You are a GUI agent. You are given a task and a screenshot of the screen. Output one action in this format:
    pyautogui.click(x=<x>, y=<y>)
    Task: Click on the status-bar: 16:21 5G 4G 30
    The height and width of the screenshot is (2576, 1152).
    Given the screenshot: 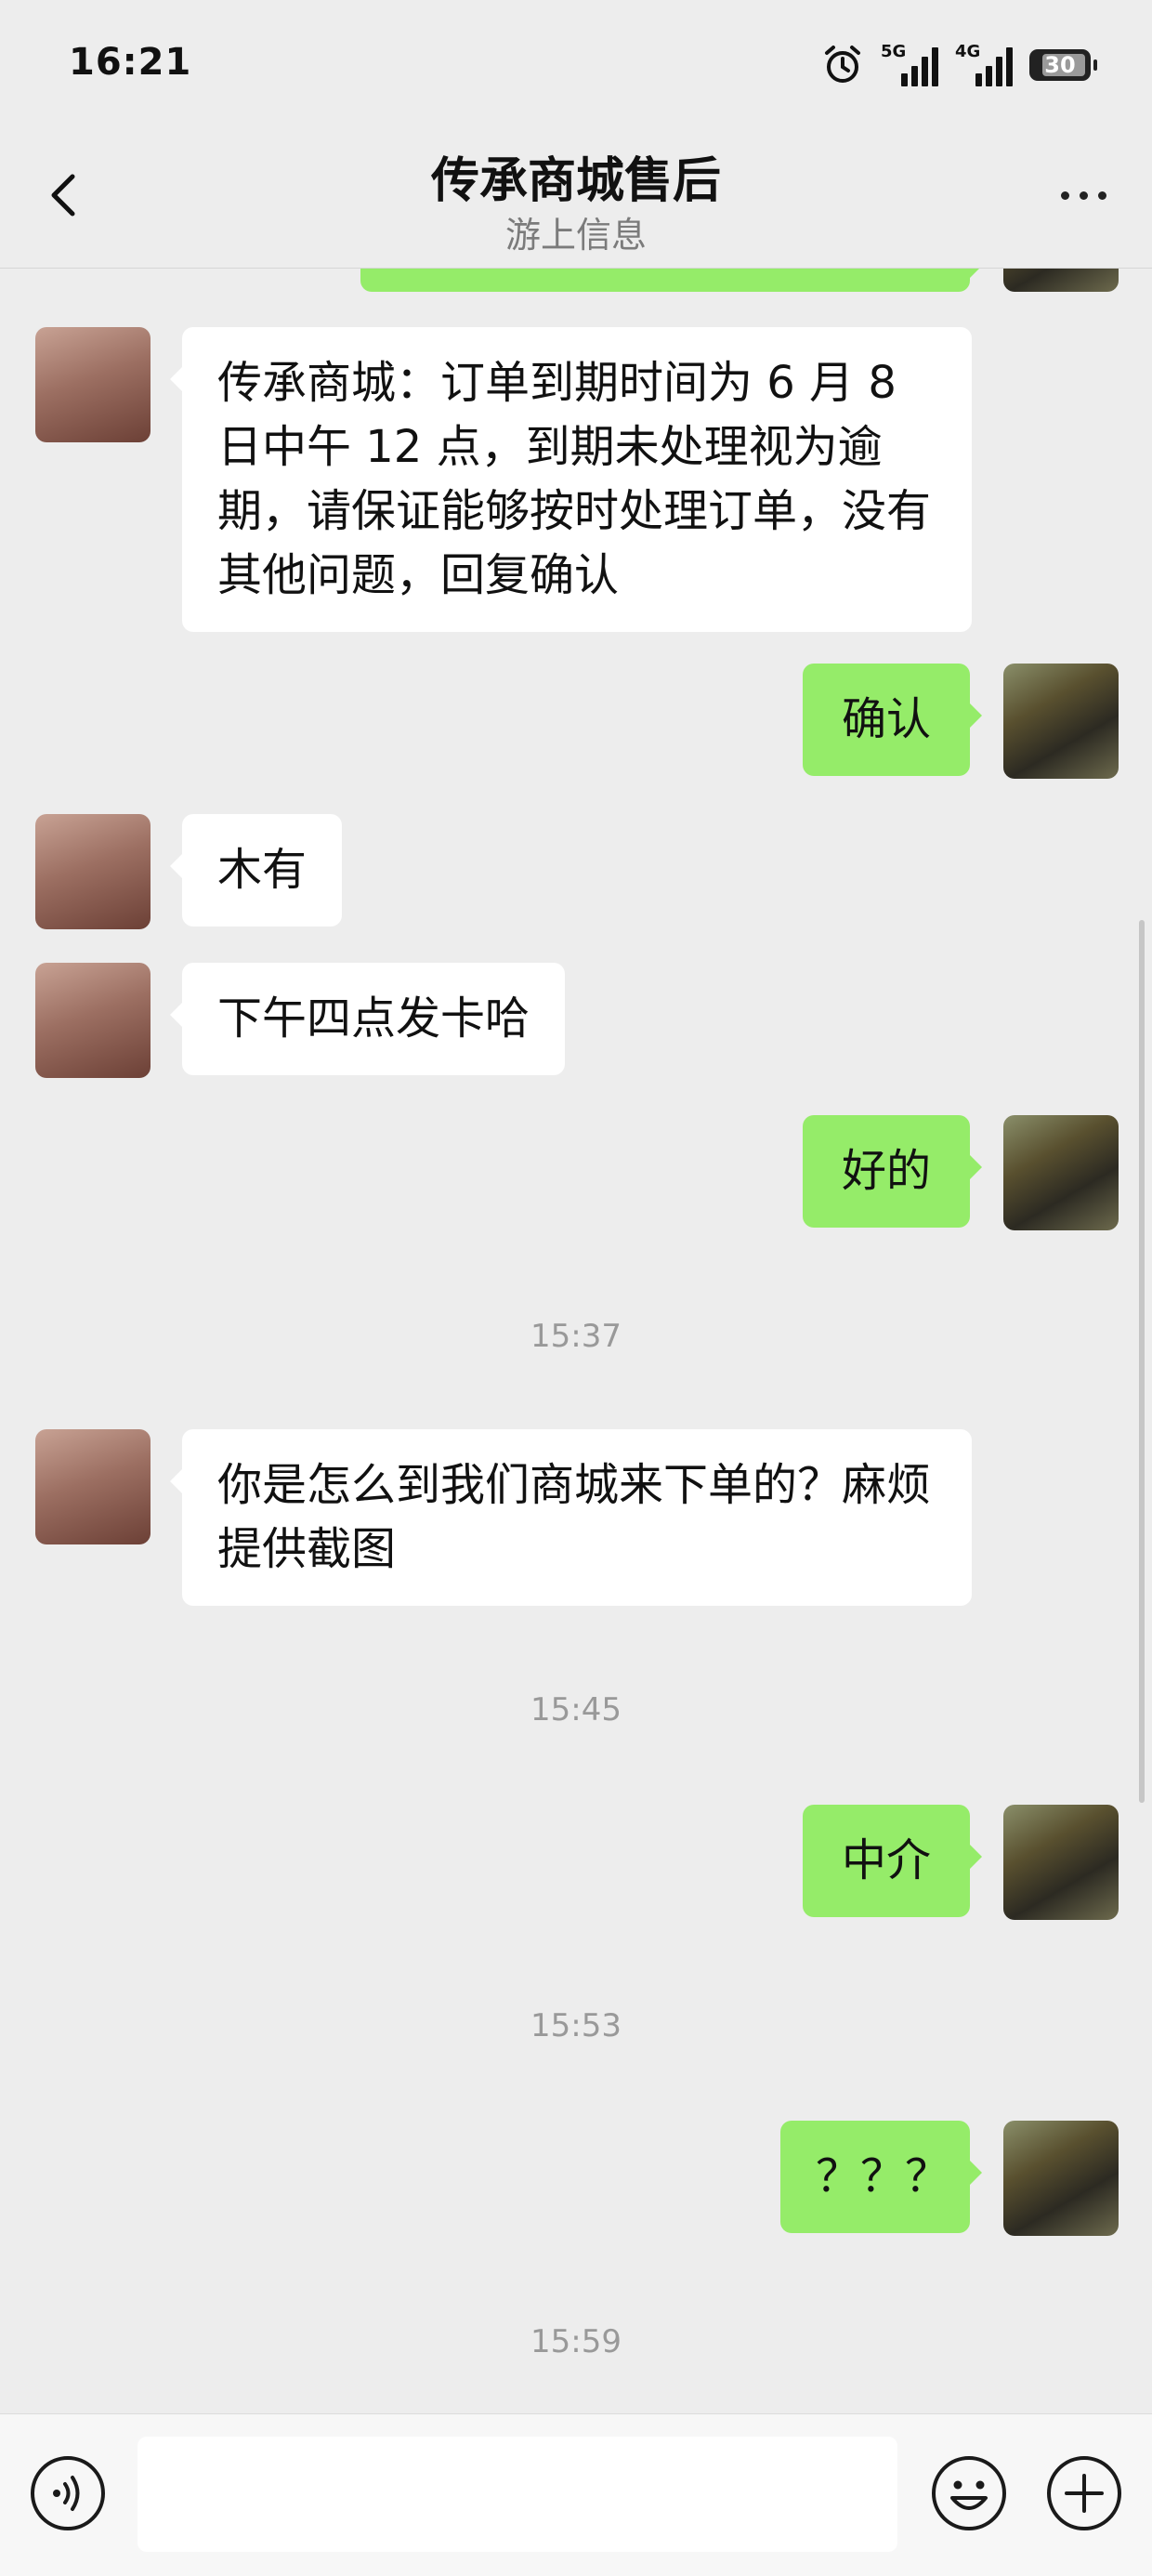 What is the action you would take?
    pyautogui.click(x=576, y=65)
    